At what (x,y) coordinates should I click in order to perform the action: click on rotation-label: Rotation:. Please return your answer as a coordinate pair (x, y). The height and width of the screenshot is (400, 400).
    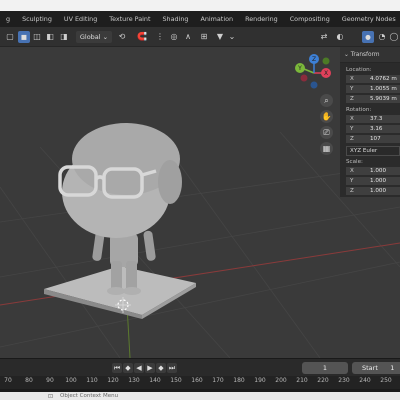
    Looking at the image, I should click on (359, 110).